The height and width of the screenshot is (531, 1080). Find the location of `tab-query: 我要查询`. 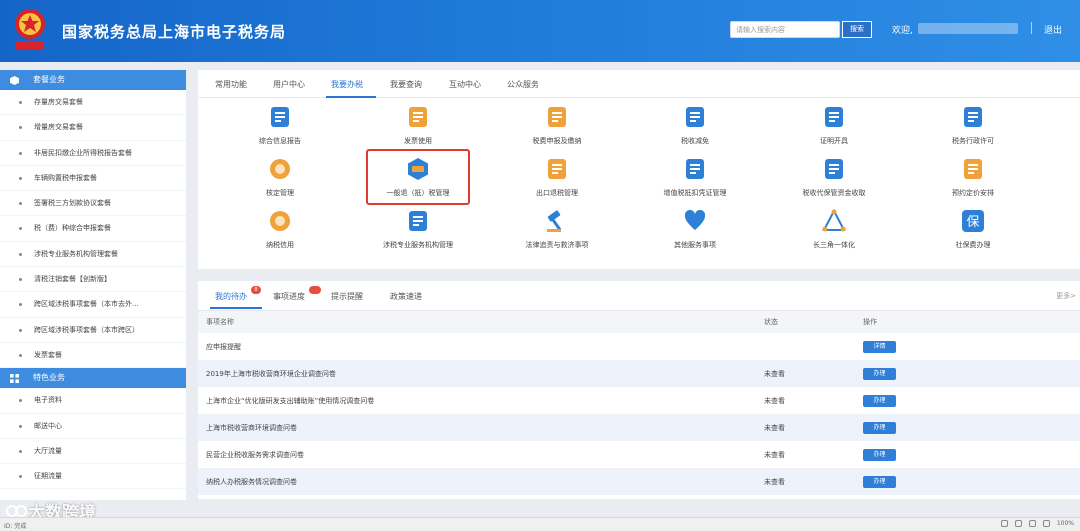

tab-query: 我要查询 is located at coordinates (406, 84).